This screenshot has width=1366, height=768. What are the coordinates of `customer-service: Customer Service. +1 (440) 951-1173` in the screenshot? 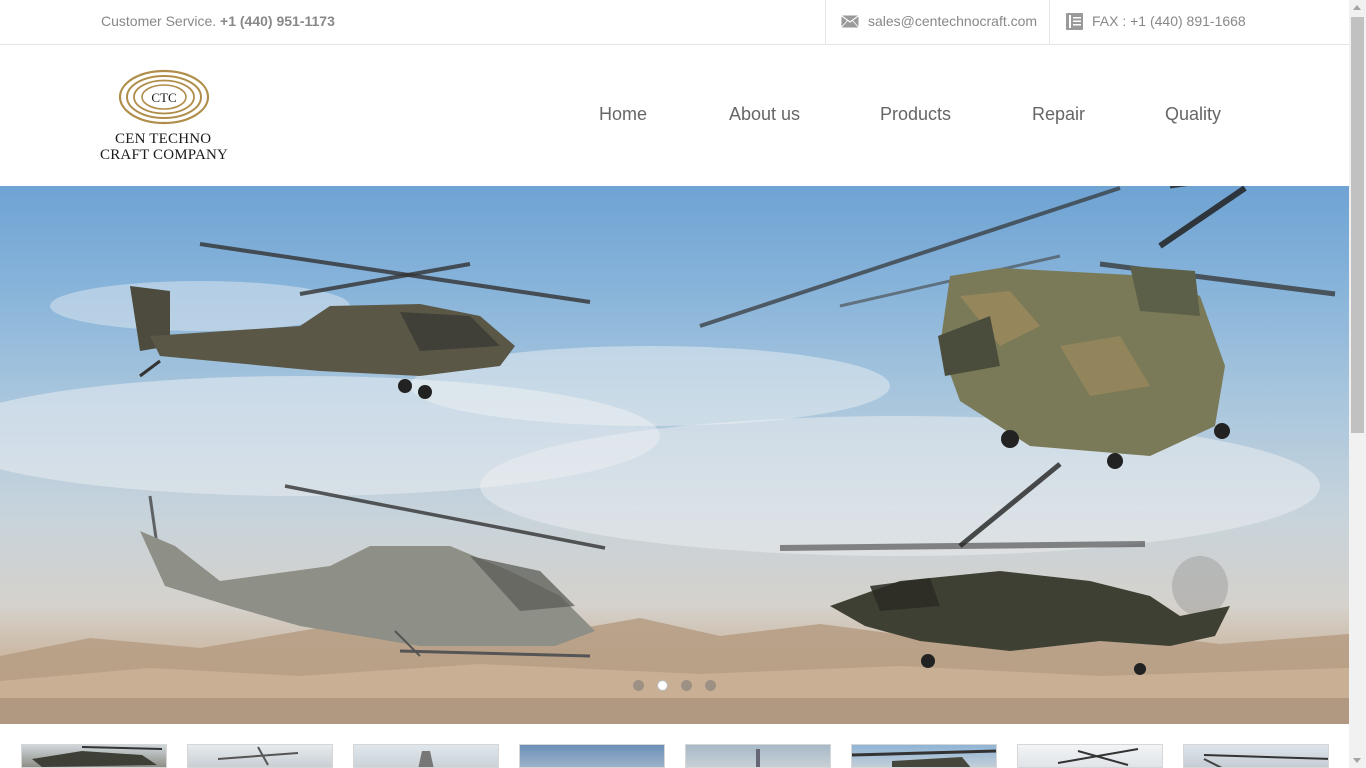 It's located at (218, 21).